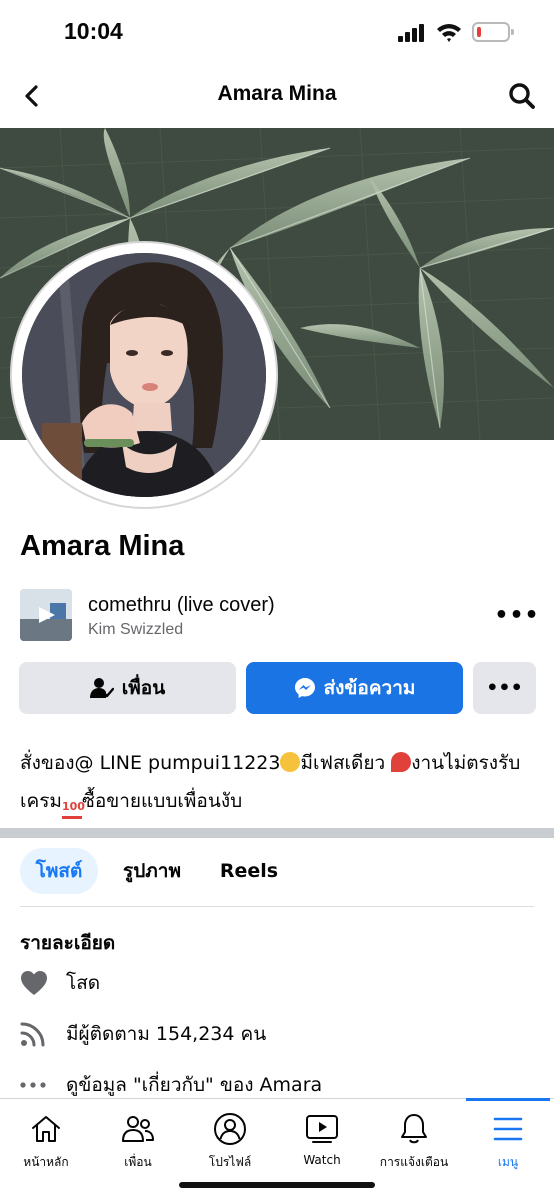 This screenshot has height=1200, width=554. I want to click on profile-picture, so click(144, 375).